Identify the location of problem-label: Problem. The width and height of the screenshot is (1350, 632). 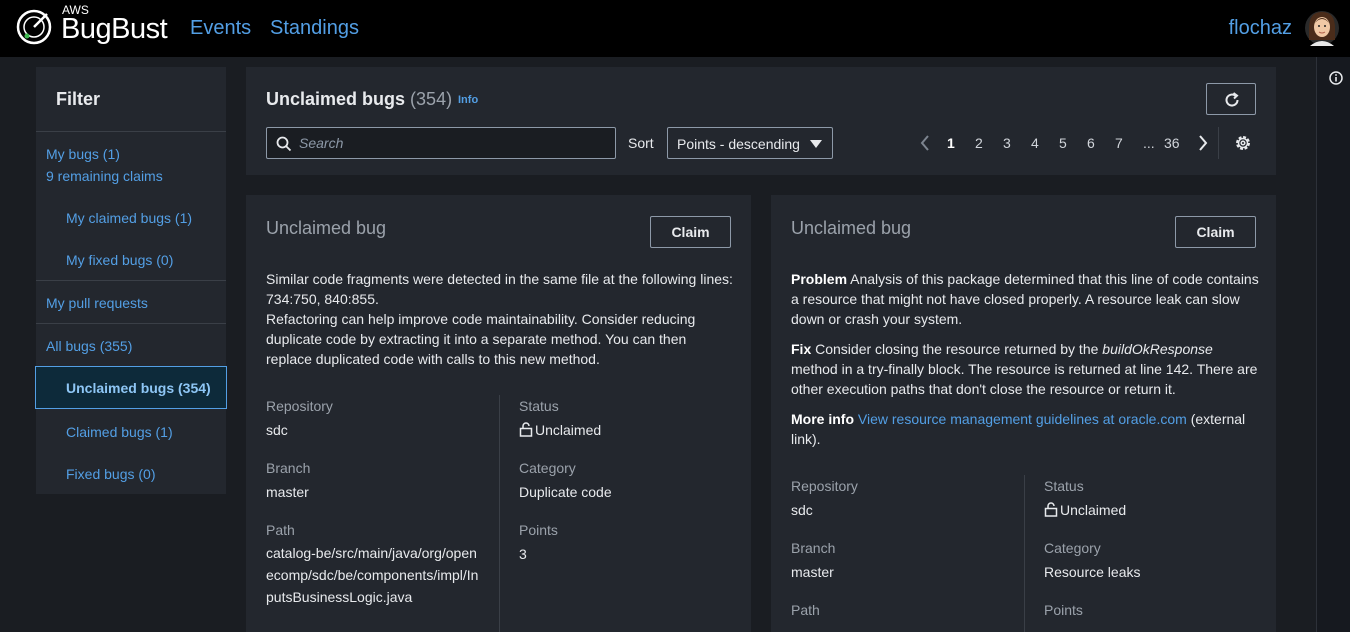
(819, 279).